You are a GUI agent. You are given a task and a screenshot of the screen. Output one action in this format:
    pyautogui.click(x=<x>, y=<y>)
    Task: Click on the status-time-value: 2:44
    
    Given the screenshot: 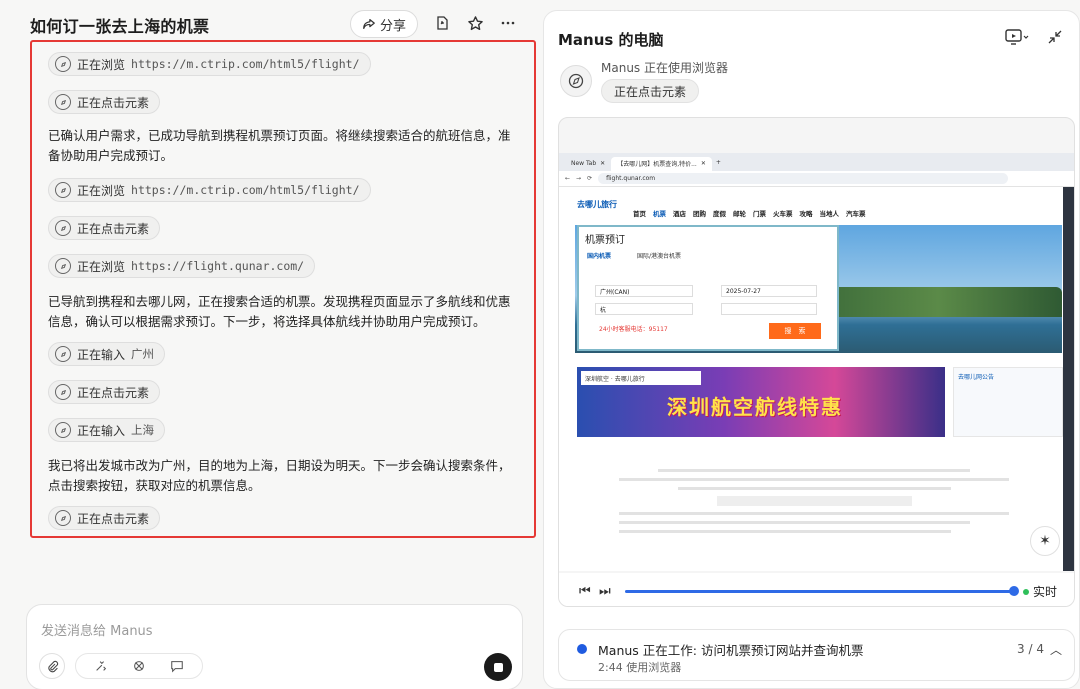 What is the action you would take?
    pyautogui.click(x=610, y=667)
    